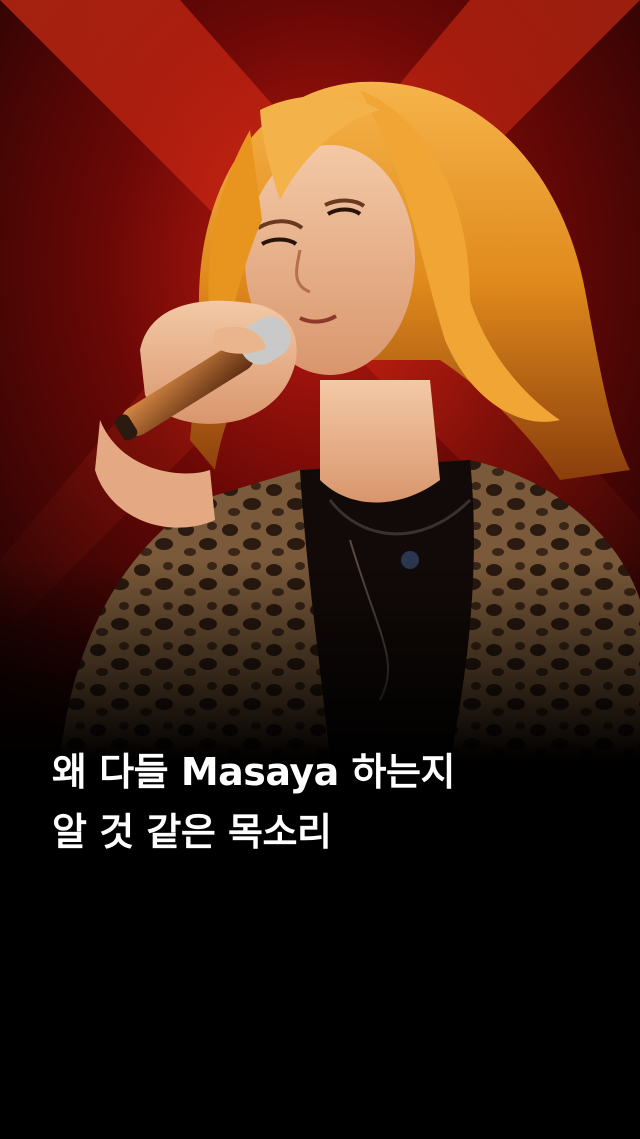 The height and width of the screenshot is (1139, 640). I want to click on caption-line-2: 알 것 같은 목소리, so click(192, 832).